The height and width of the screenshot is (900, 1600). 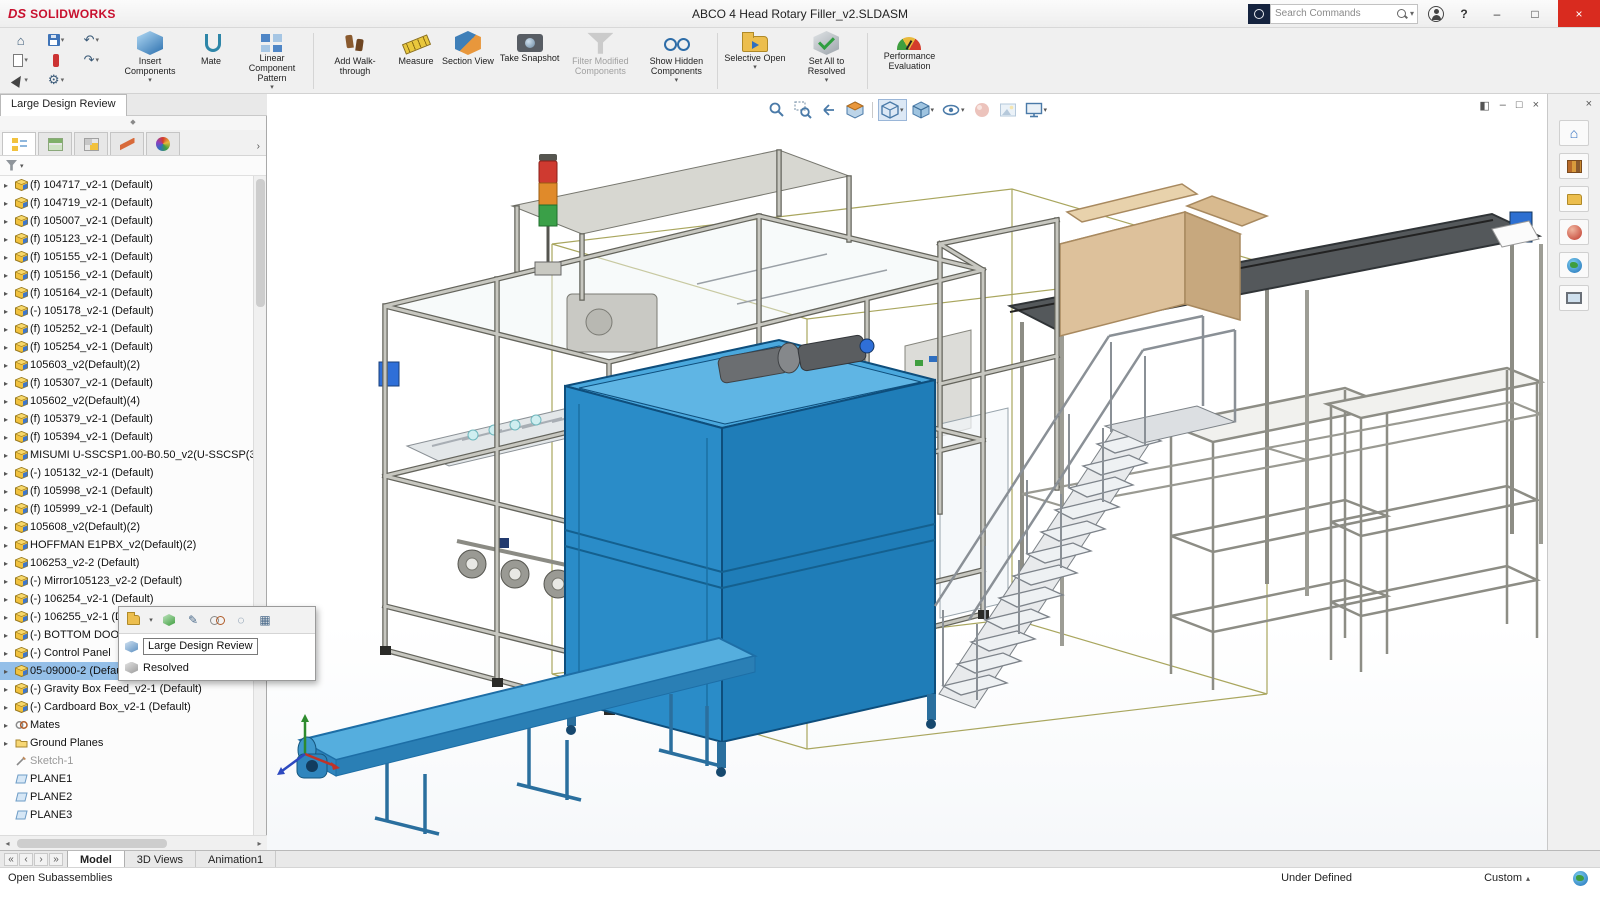 What do you see at coordinates (133, 842) in the screenshot?
I see `tree-horizontal-scrollbar: ◂ ▸` at bounding box center [133, 842].